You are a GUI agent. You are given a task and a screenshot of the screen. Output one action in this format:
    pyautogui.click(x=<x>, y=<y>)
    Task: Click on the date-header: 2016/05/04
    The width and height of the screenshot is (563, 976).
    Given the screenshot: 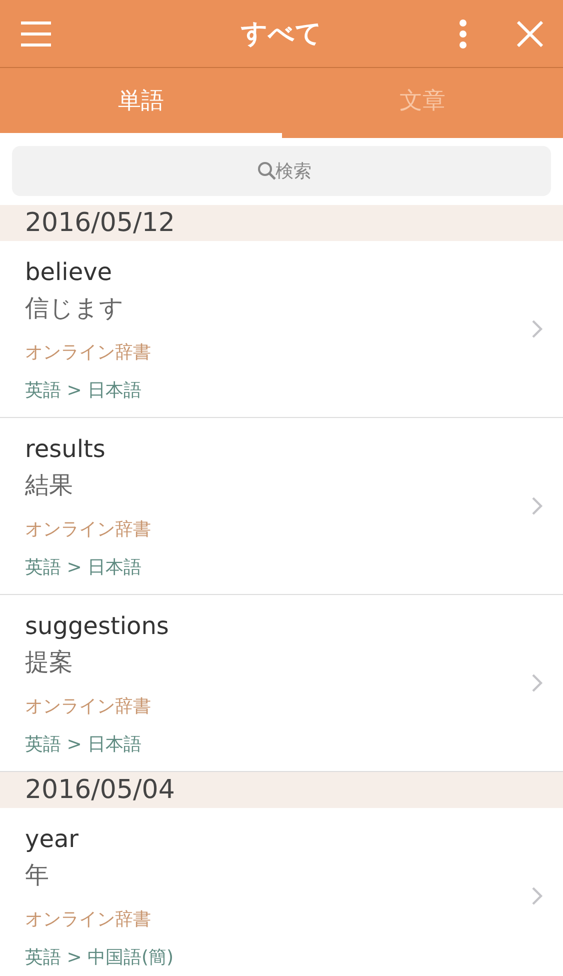 What is the action you would take?
    pyautogui.click(x=281, y=790)
    